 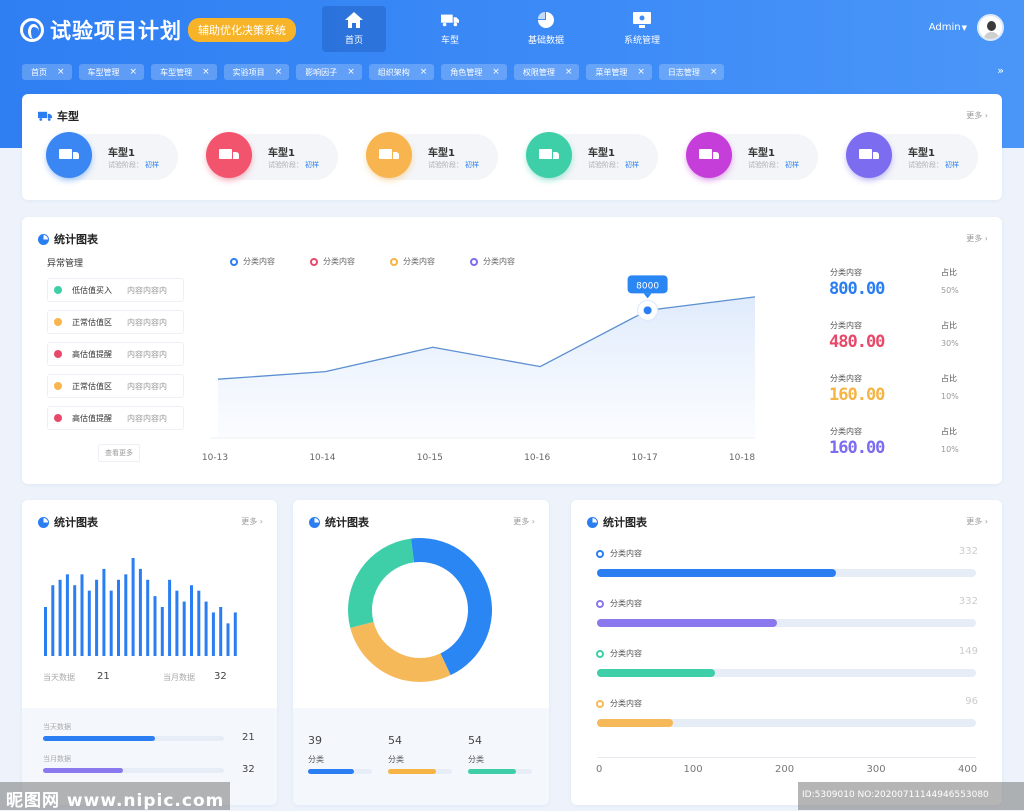 What do you see at coordinates (92, 354) in the screenshot?
I see `abnormal-label: 高估值提醒` at bounding box center [92, 354].